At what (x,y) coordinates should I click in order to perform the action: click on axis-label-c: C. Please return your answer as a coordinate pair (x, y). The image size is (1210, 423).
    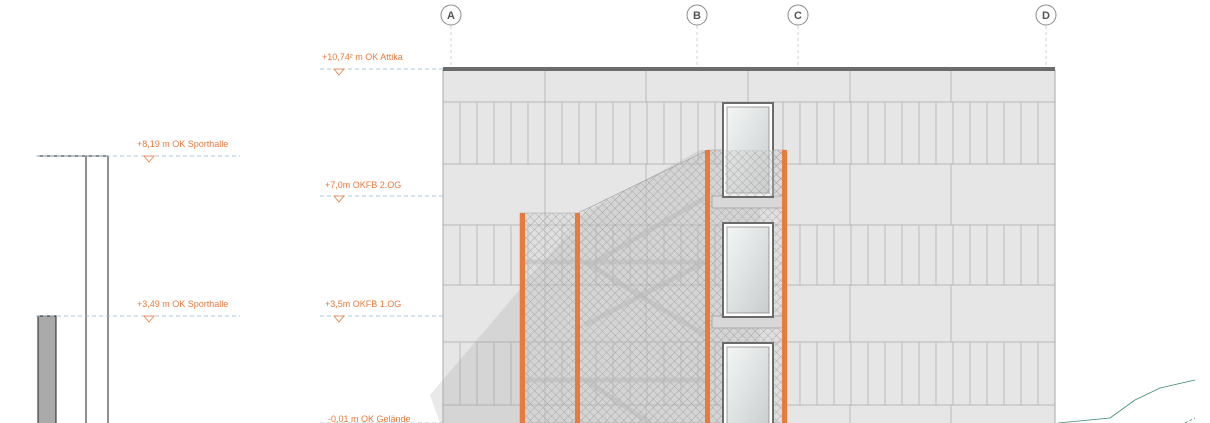
    Looking at the image, I should click on (798, 16).